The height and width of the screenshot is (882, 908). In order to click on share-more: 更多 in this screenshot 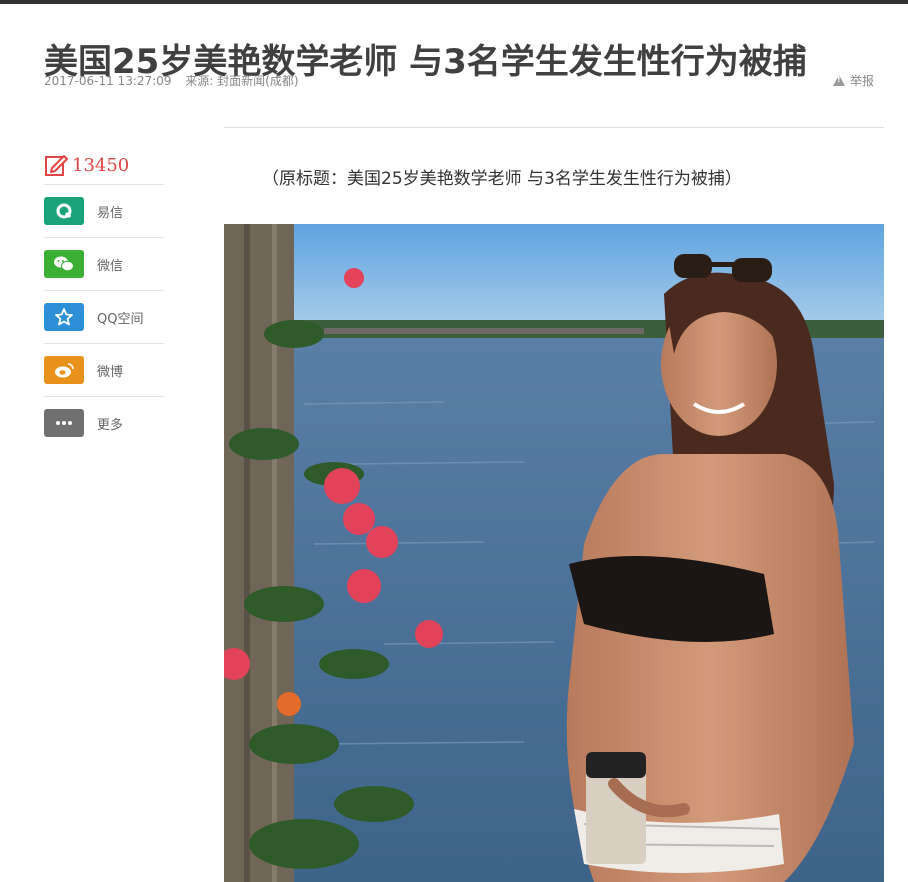, I will do `click(104, 423)`.